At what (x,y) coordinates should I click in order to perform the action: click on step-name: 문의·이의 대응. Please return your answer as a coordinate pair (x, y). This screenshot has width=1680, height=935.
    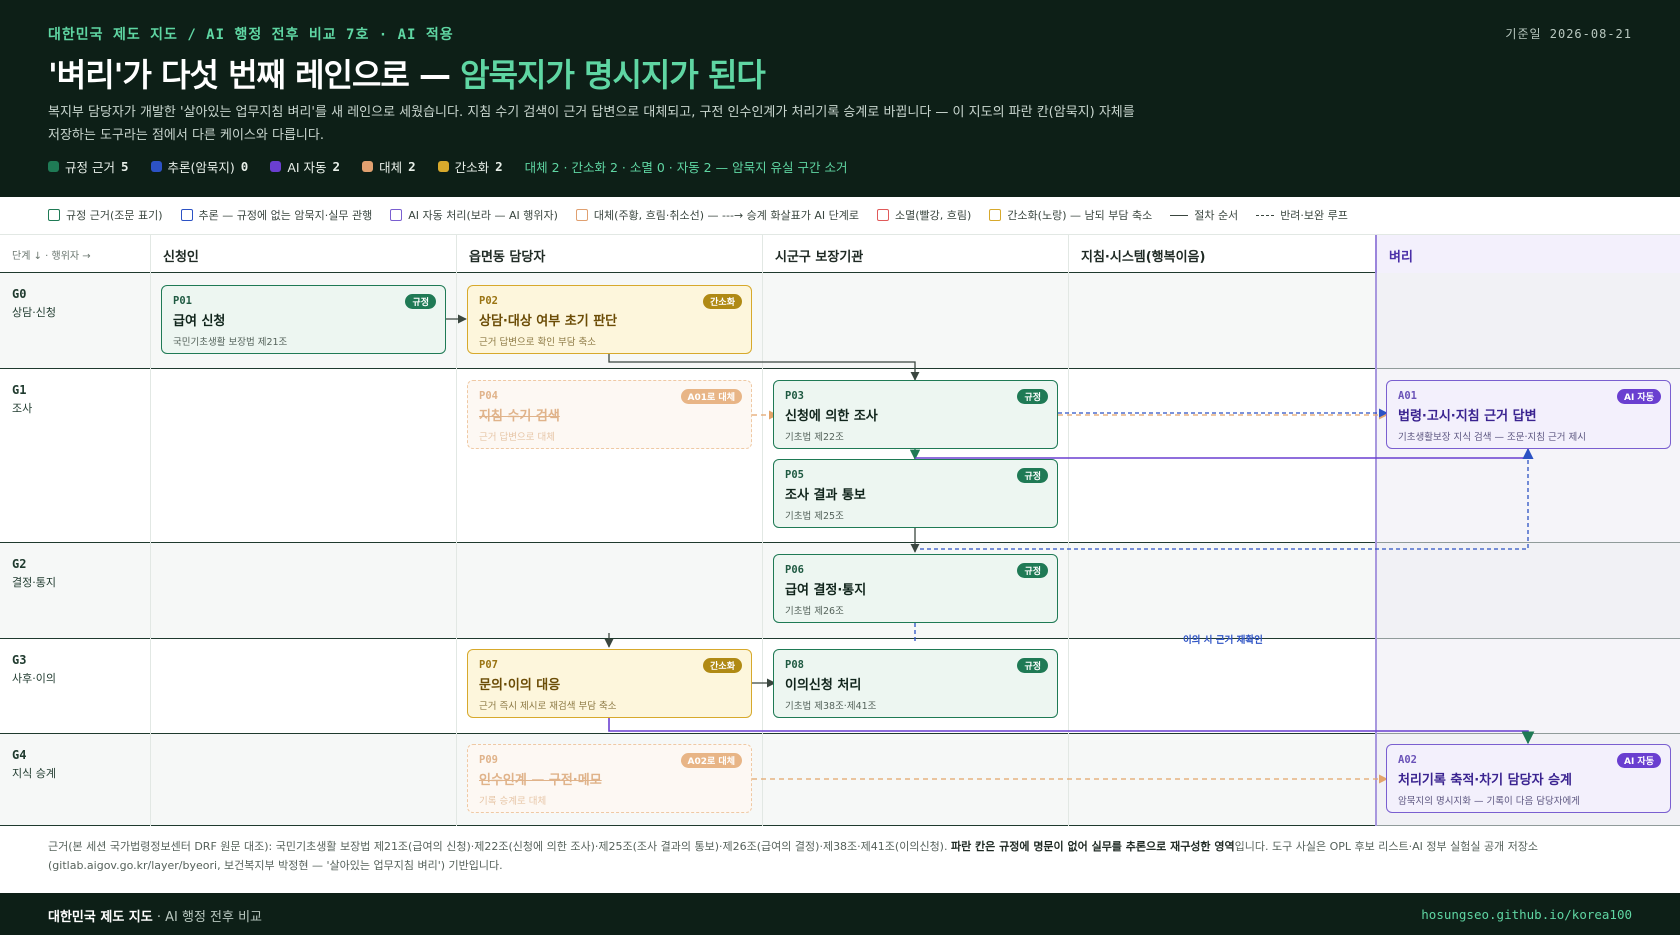
    Looking at the image, I should click on (520, 685).